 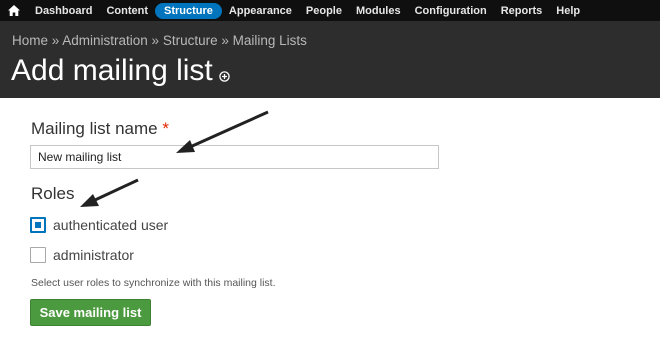 I want to click on mailing-list-name-input, so click(x=234, y=157).